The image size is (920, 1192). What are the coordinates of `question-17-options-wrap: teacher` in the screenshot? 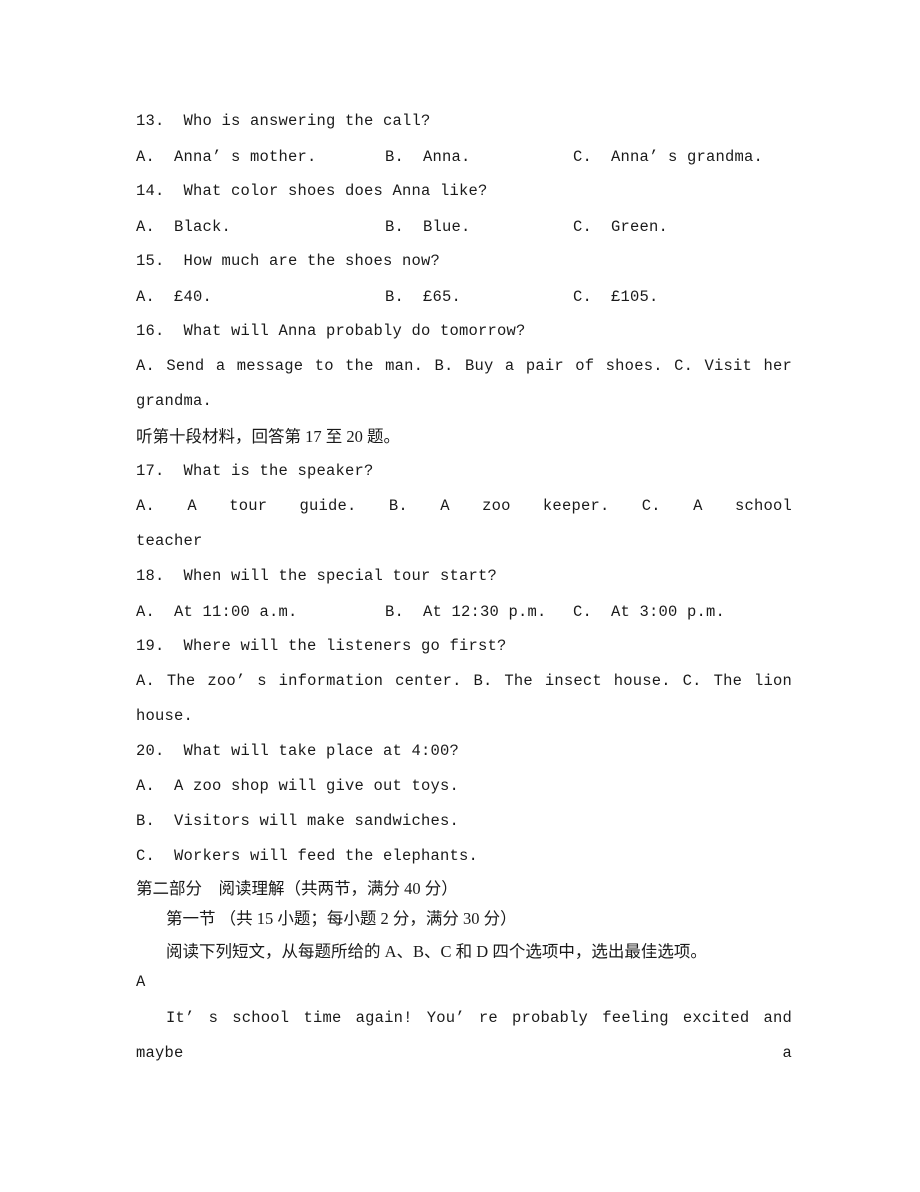 It's located at (169, 541).